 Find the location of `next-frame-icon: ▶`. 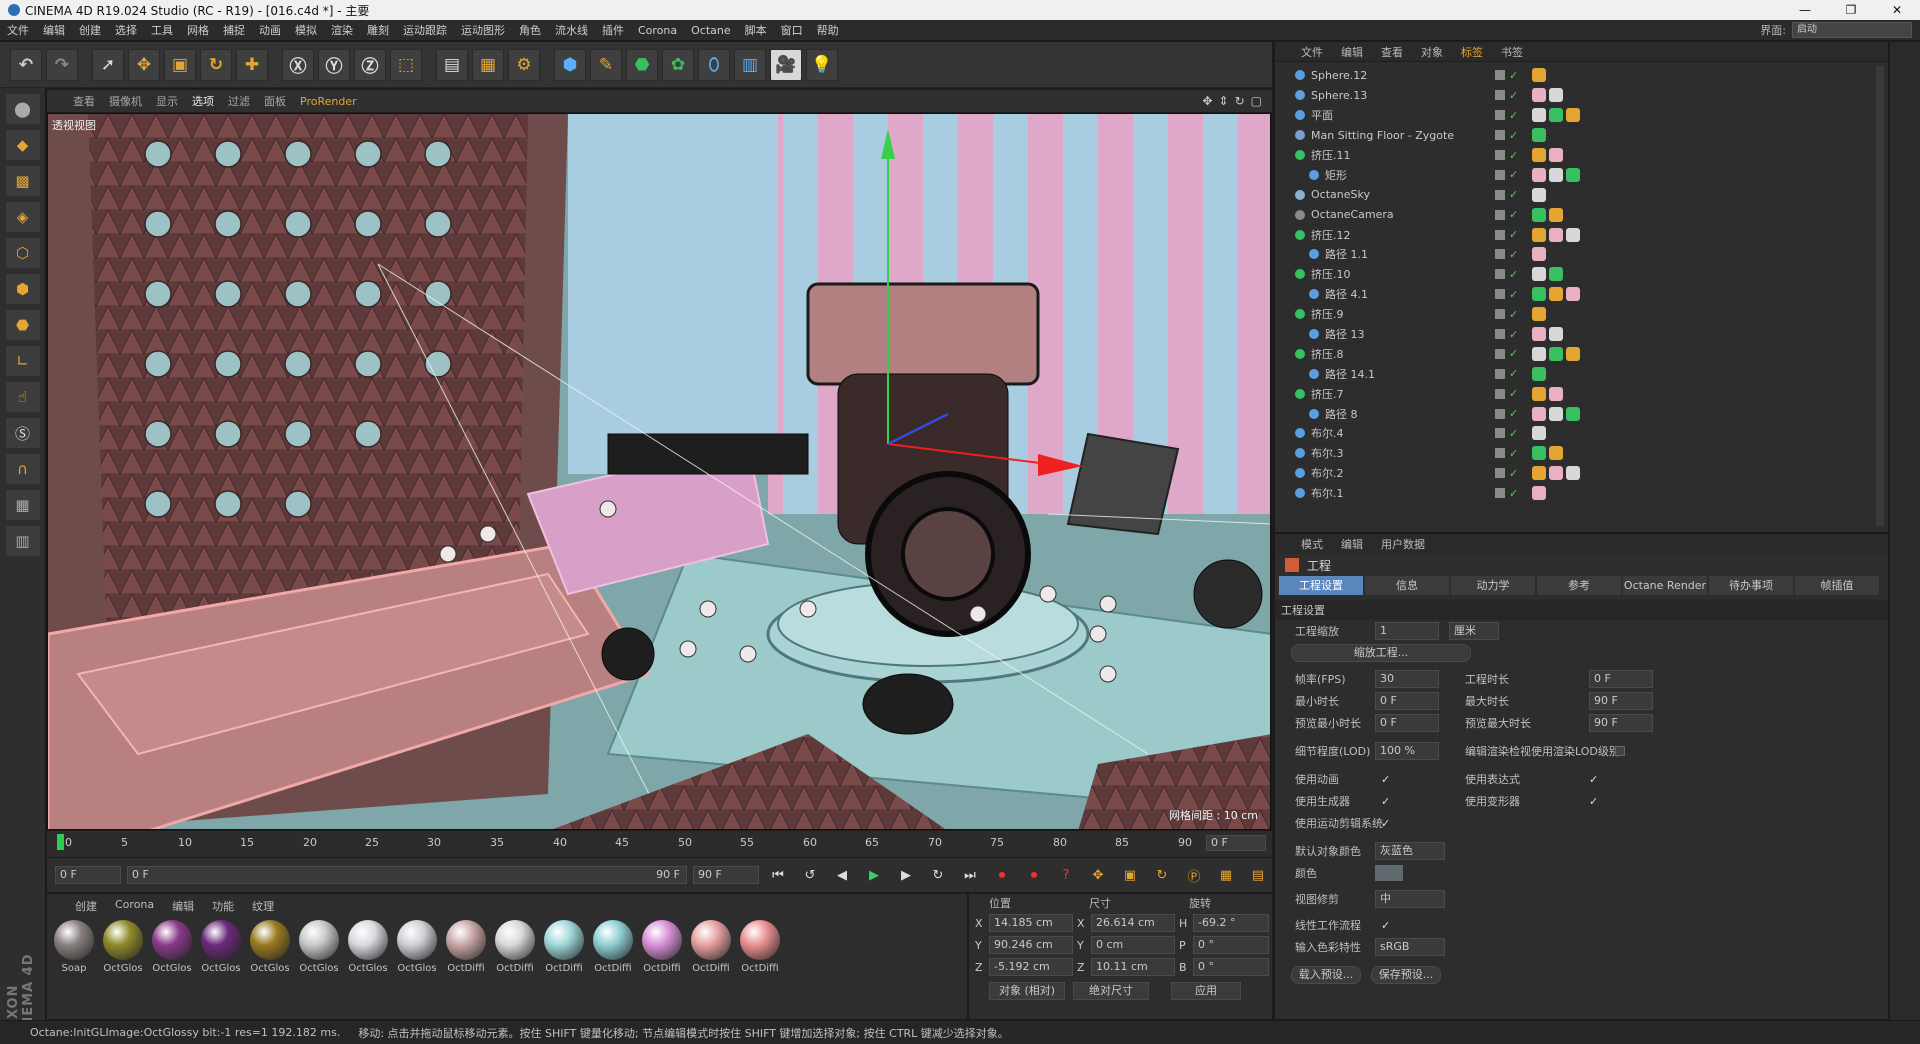

next-frame-icon: ▶ is located at coordinates (906, 875).